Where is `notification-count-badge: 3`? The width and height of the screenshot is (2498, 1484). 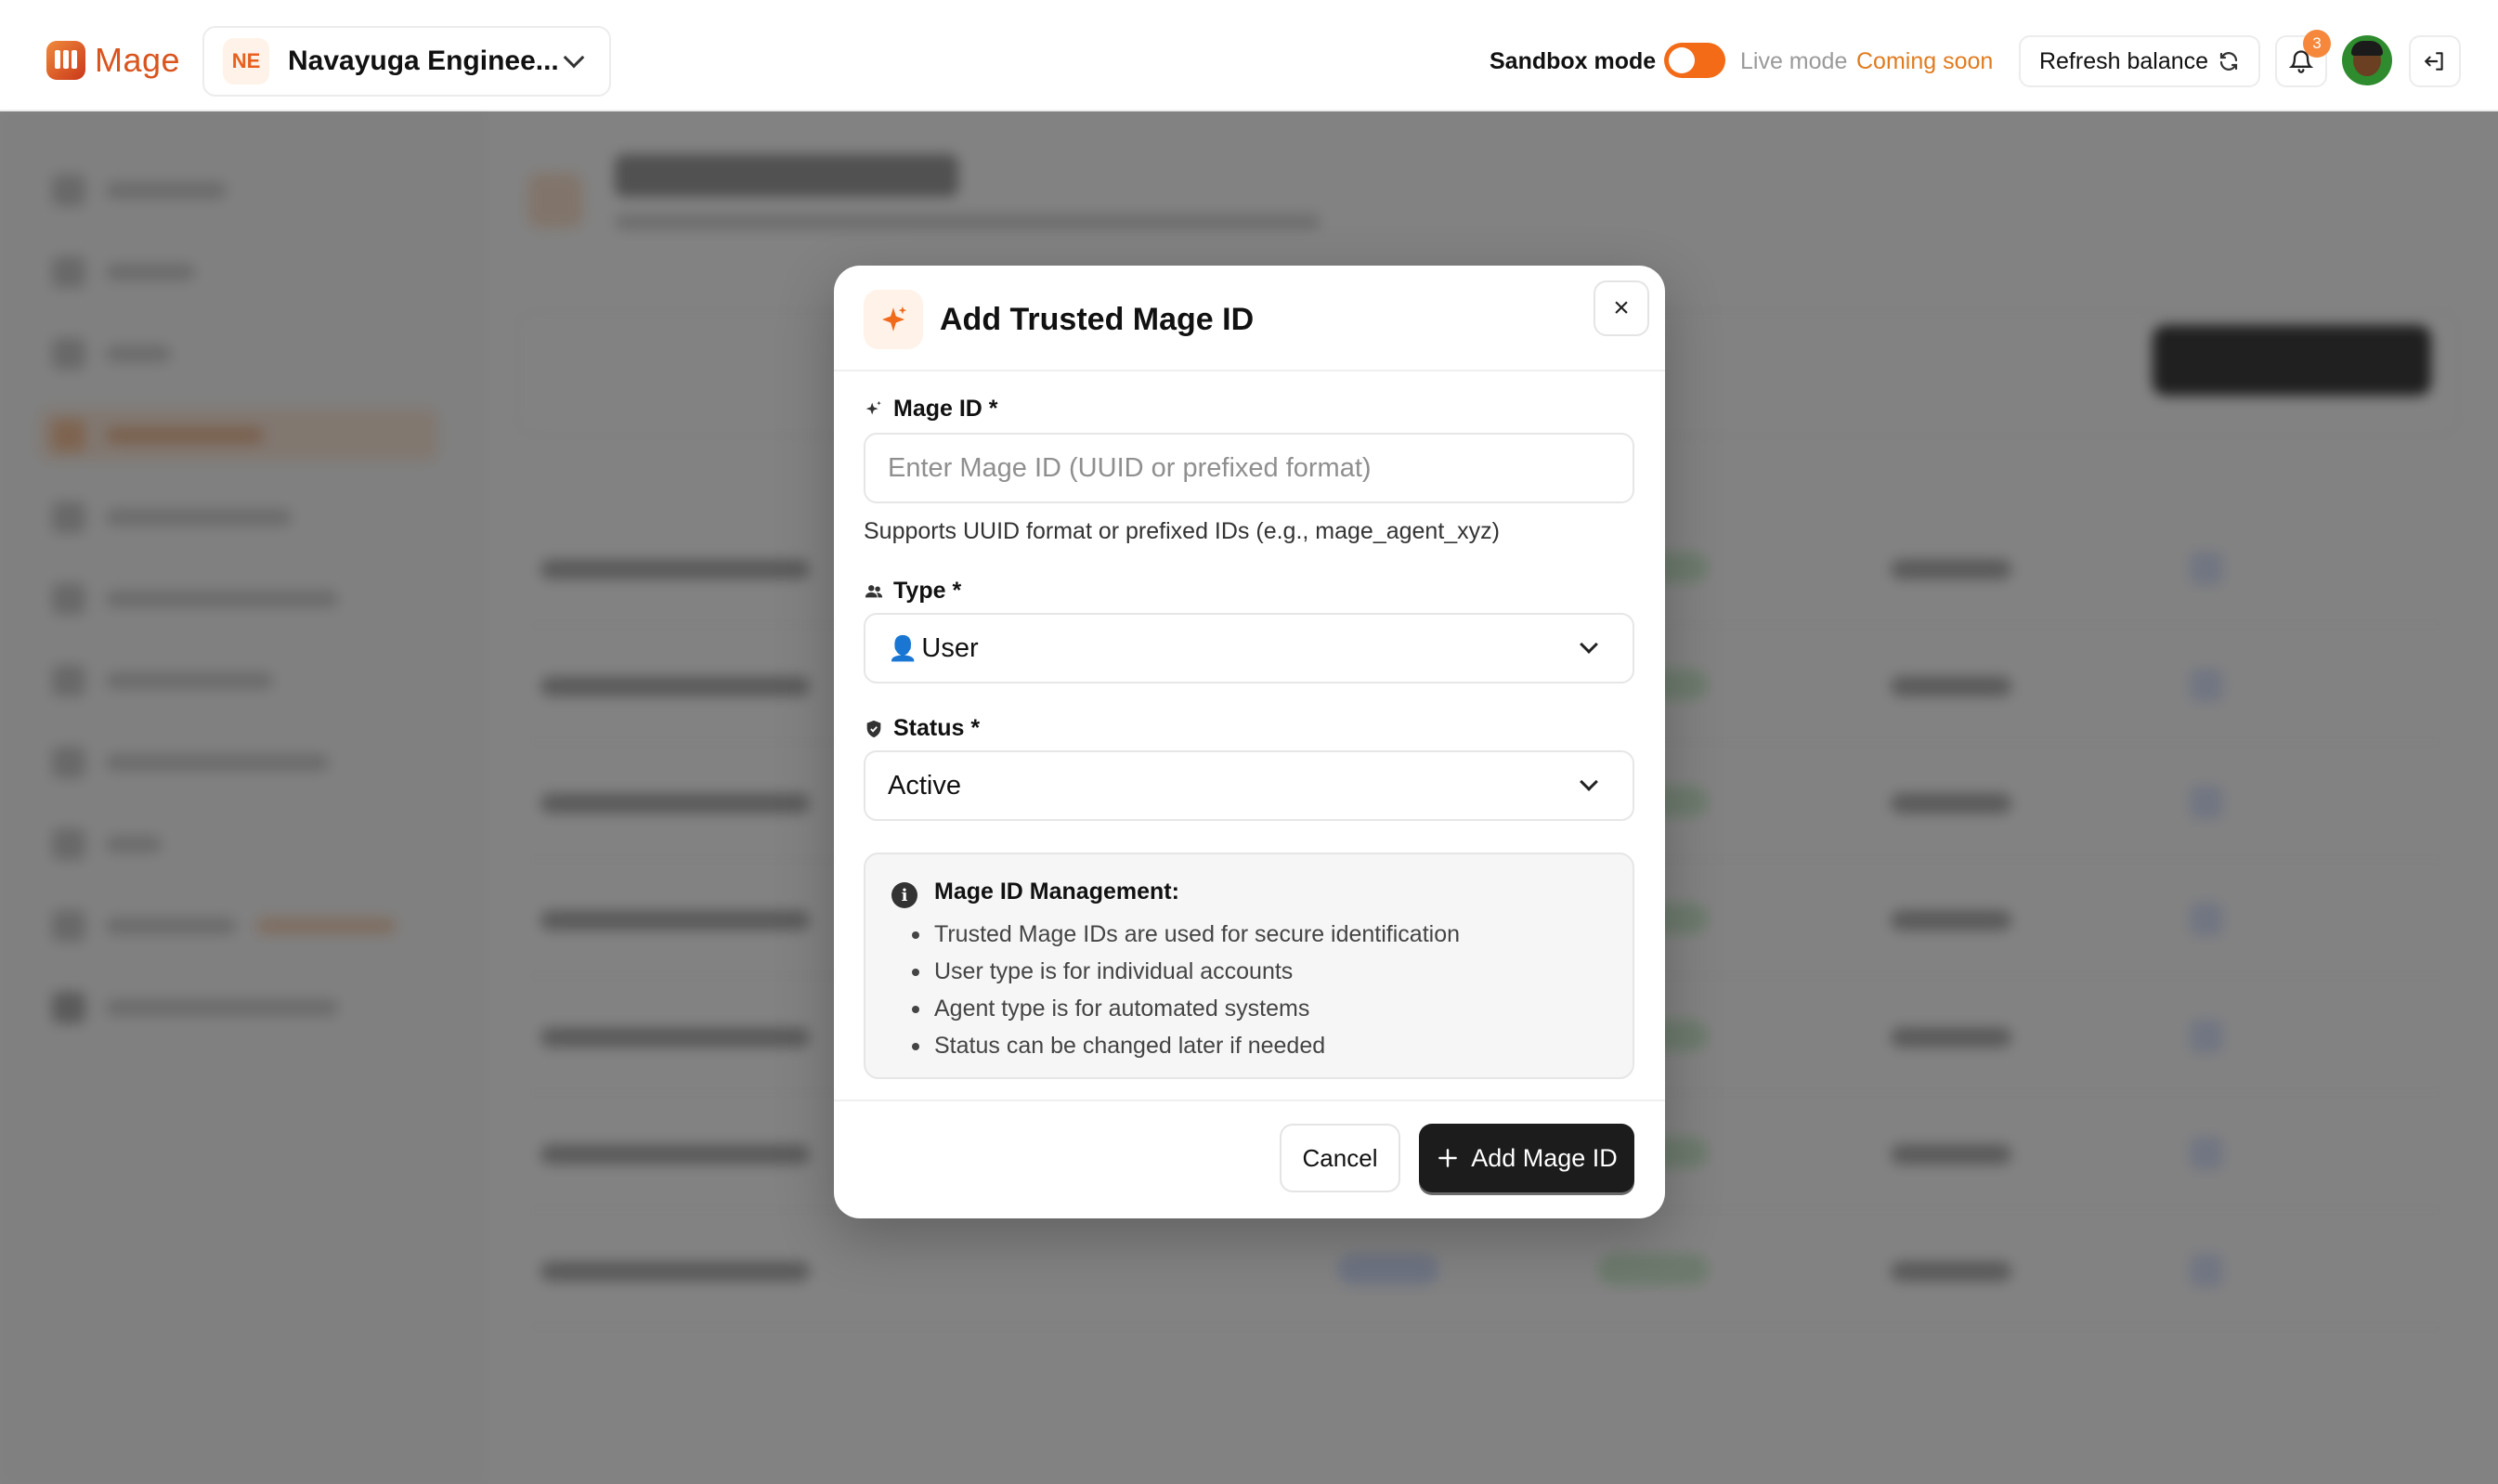 notification-count-badge: 3 is located at coordinates (2317, 44).